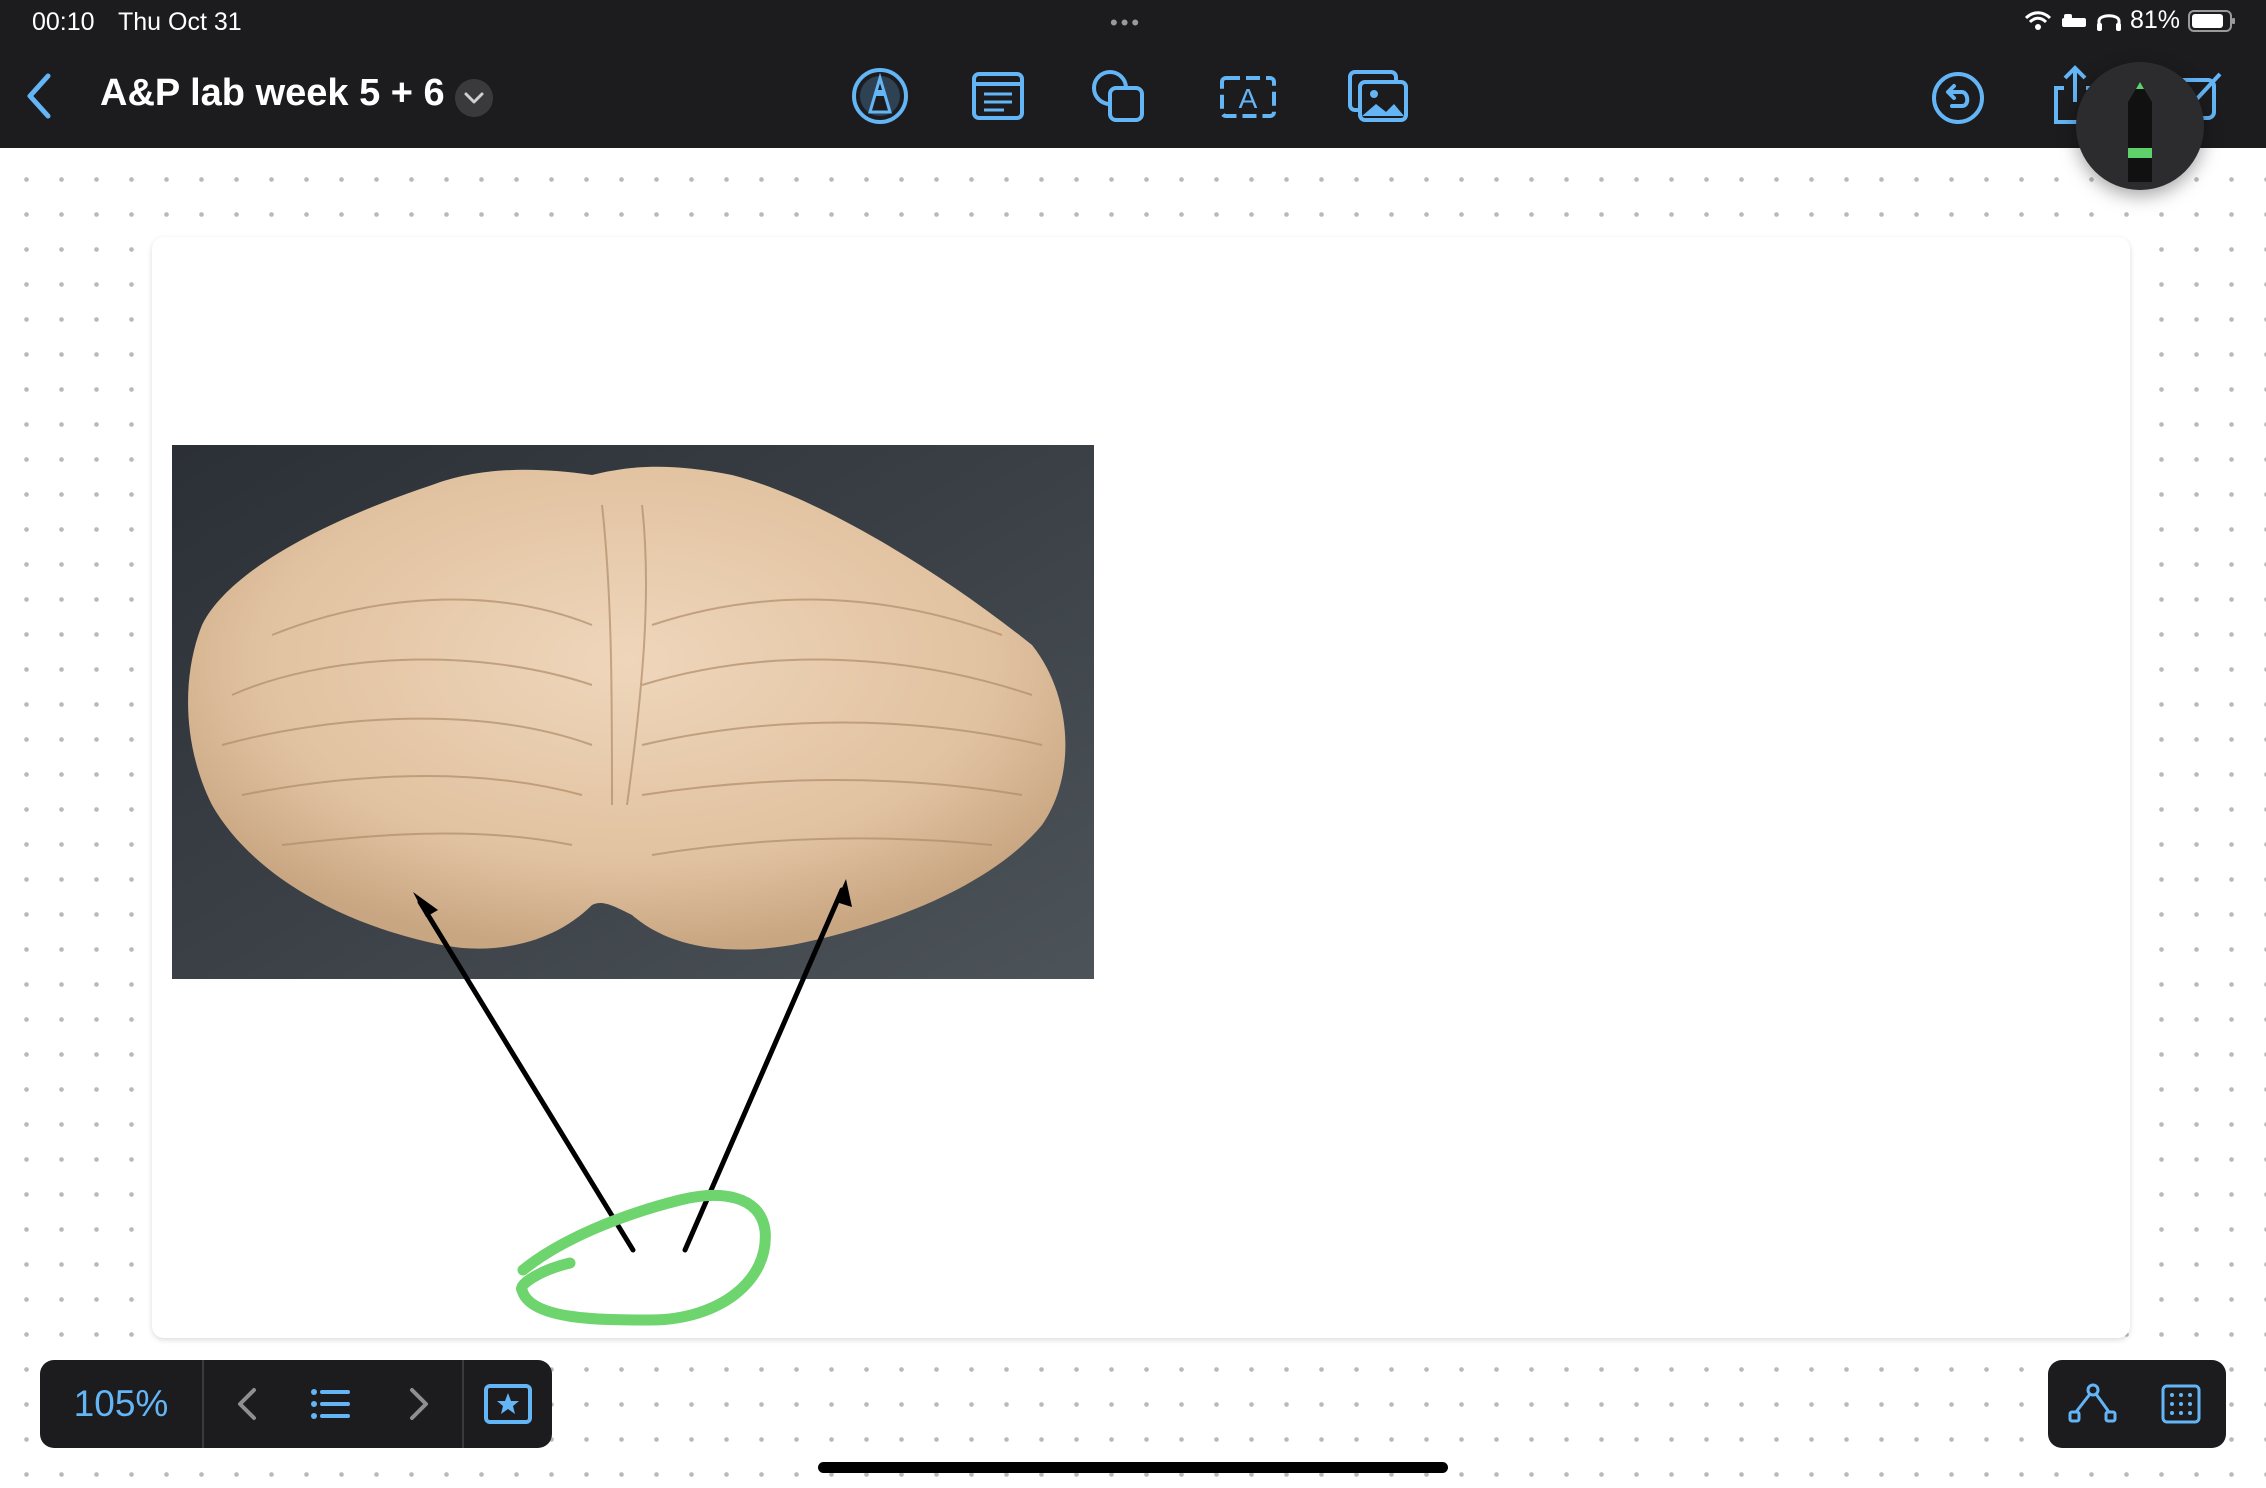 The height and width of the screenshot is (1488, 2266). Describe the element at coordinates (2073, 20) in the screenshot. I see `sleep-icon` at that location.